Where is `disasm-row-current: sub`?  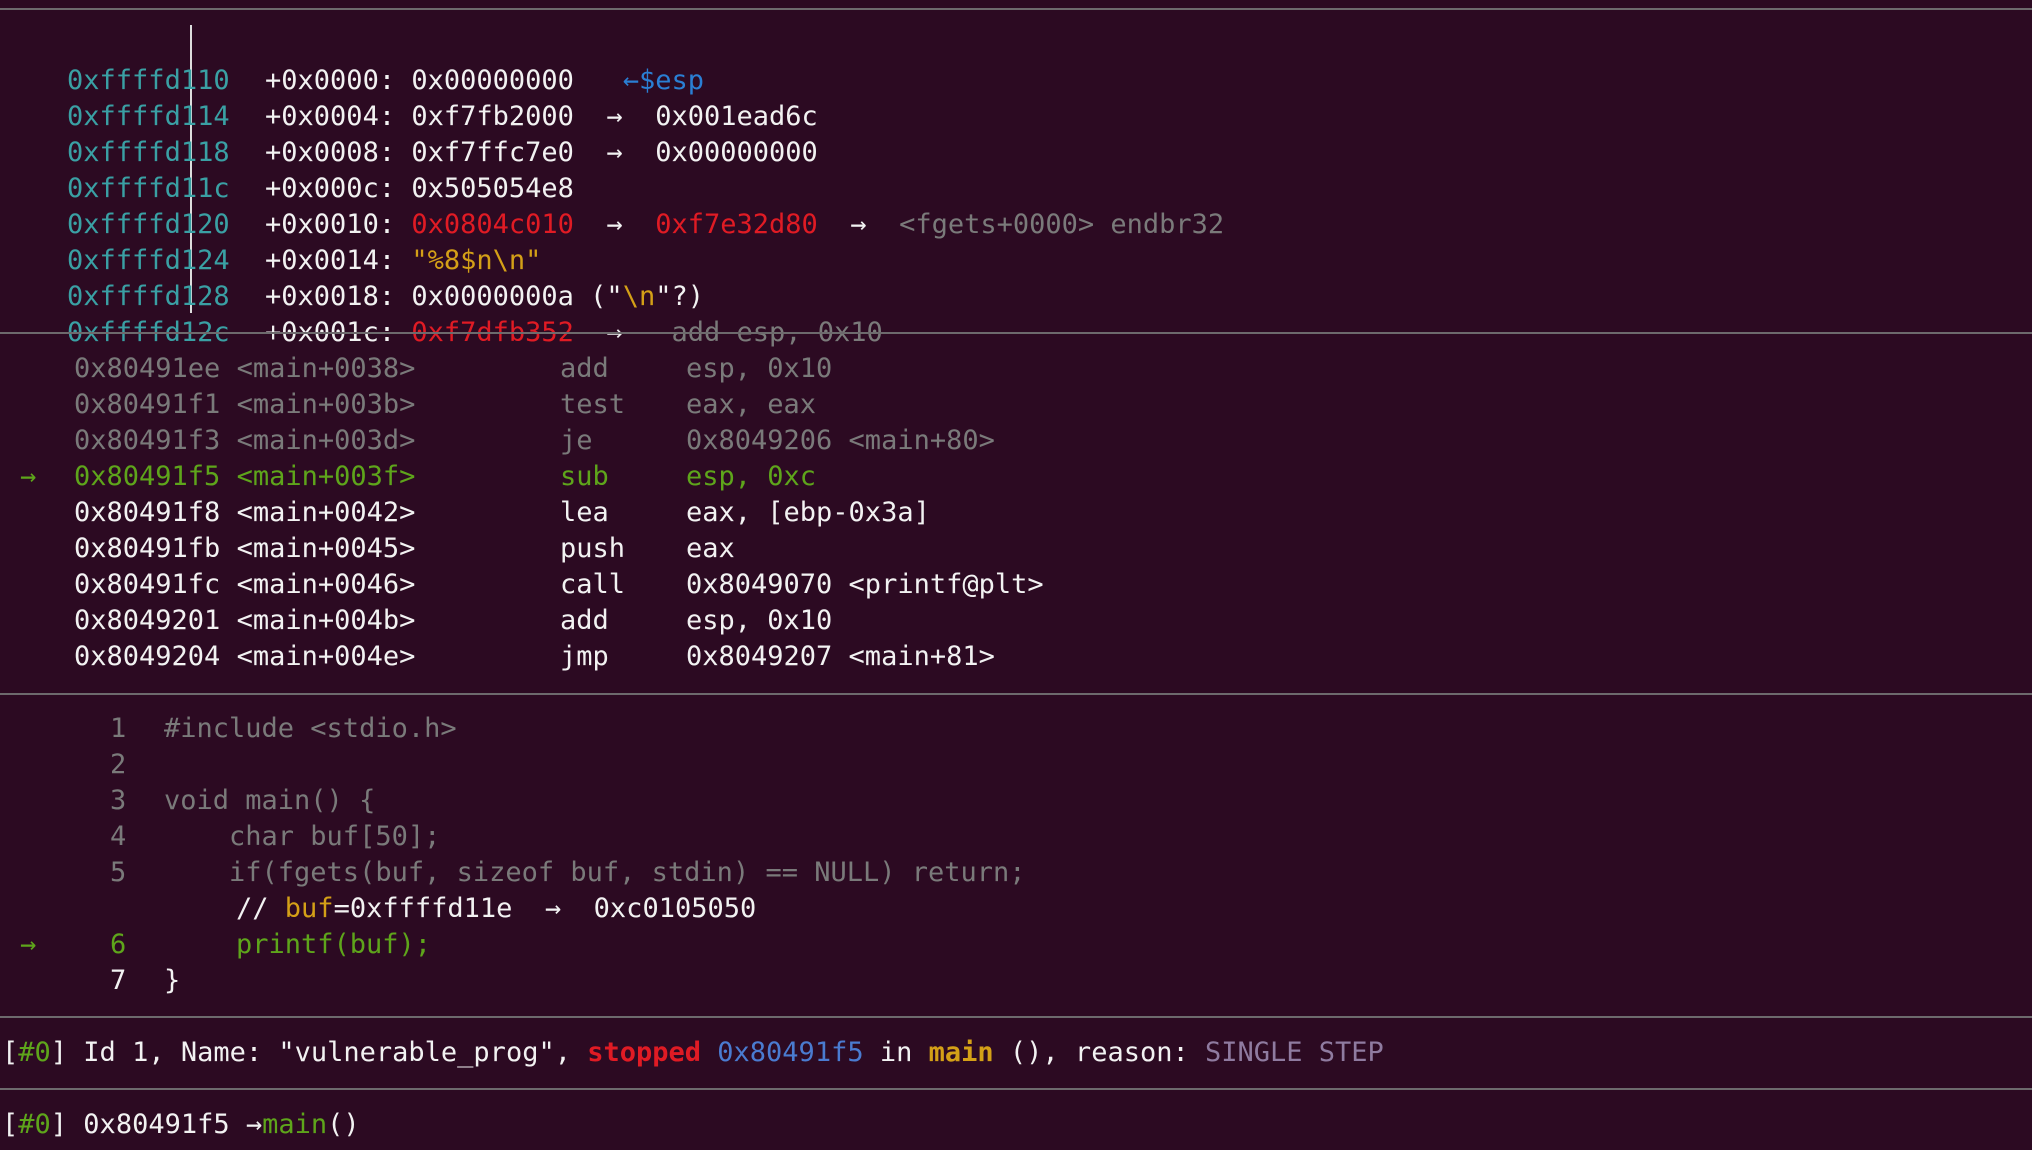 disasm-row-current: sub is located at coordinates (584, 477).